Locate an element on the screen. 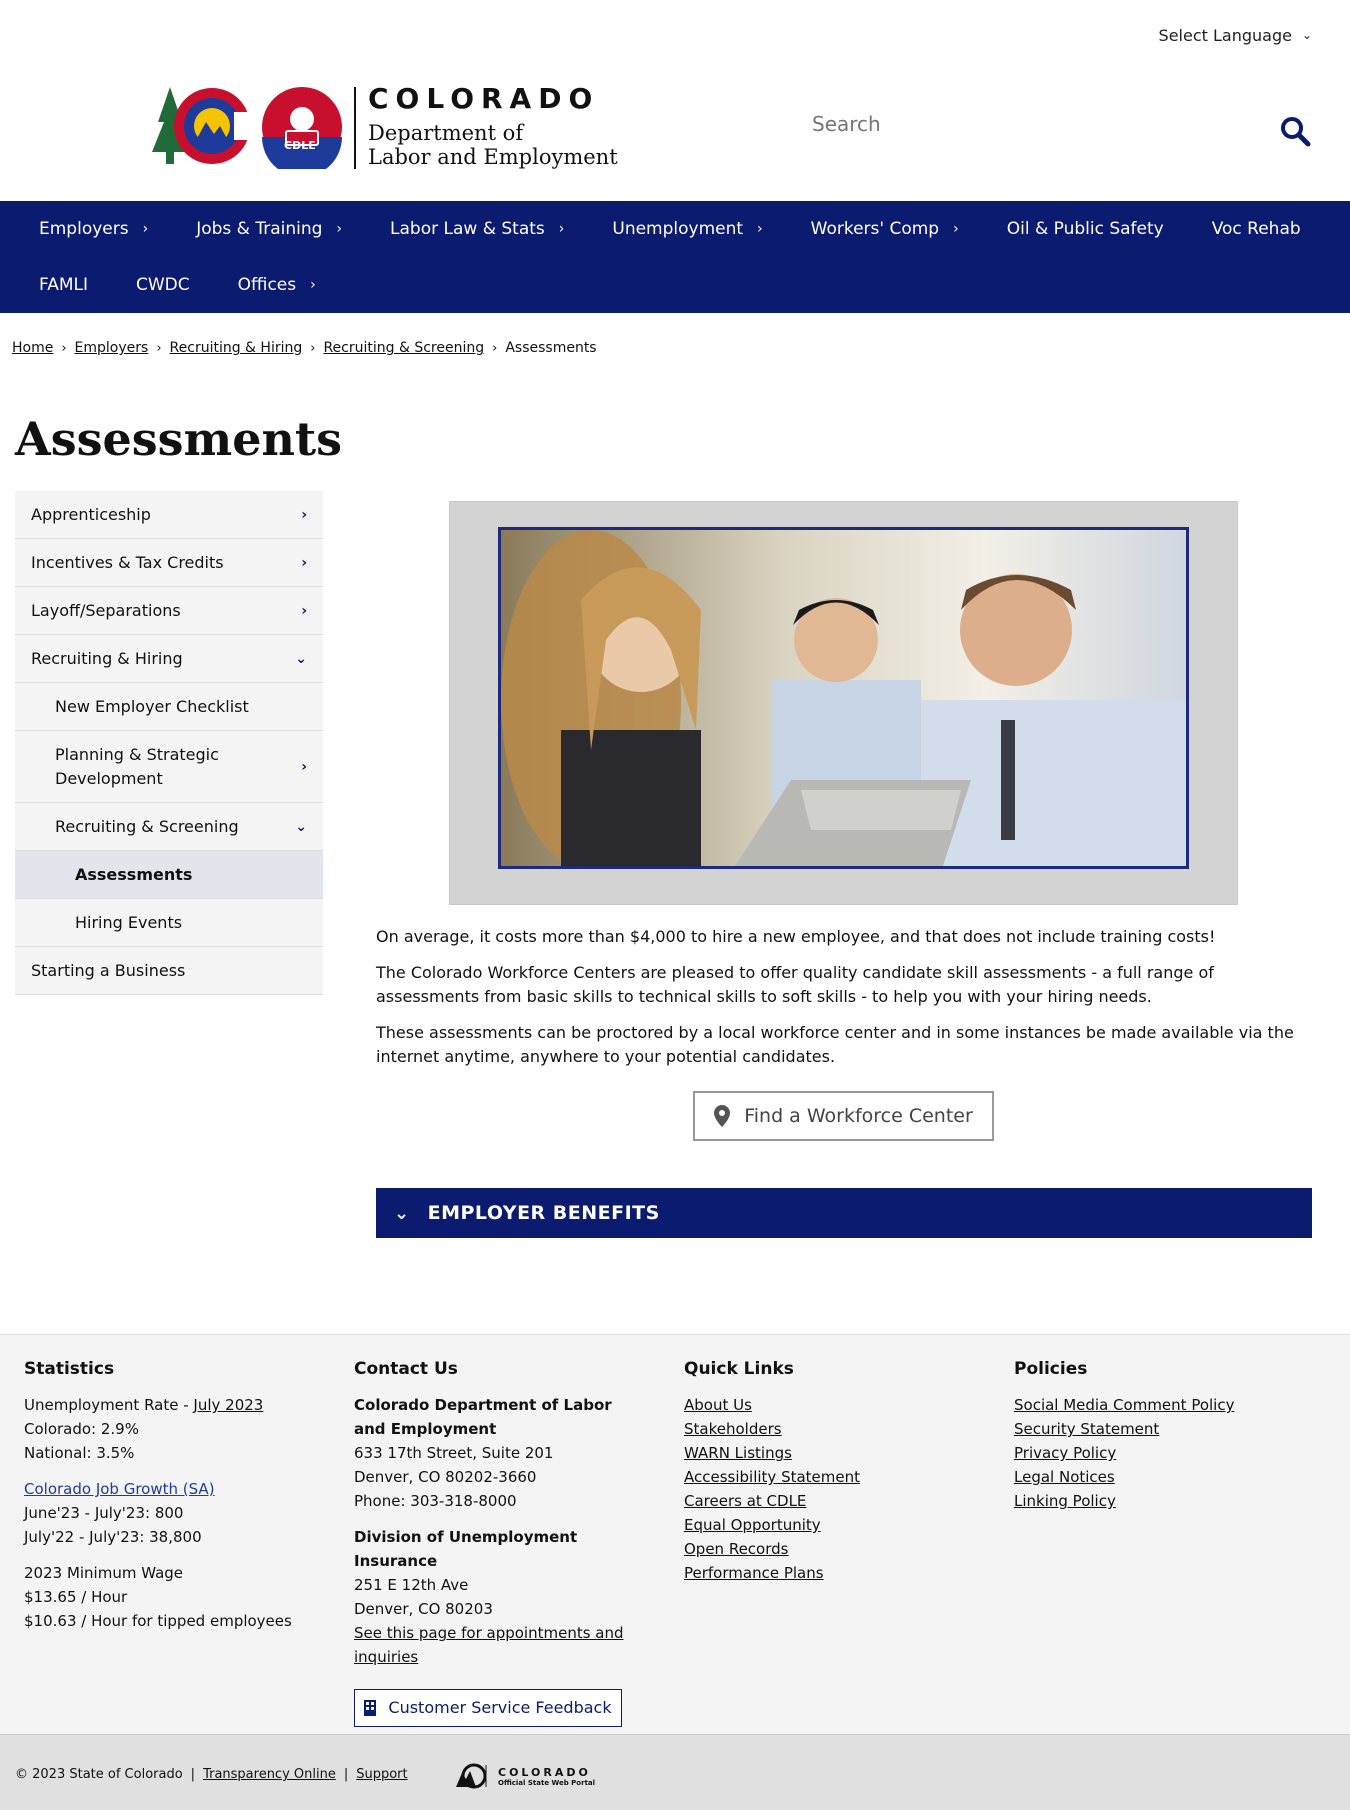  policy-link-privacy: Privacy Policy is located at coordinates (1164, 1453).